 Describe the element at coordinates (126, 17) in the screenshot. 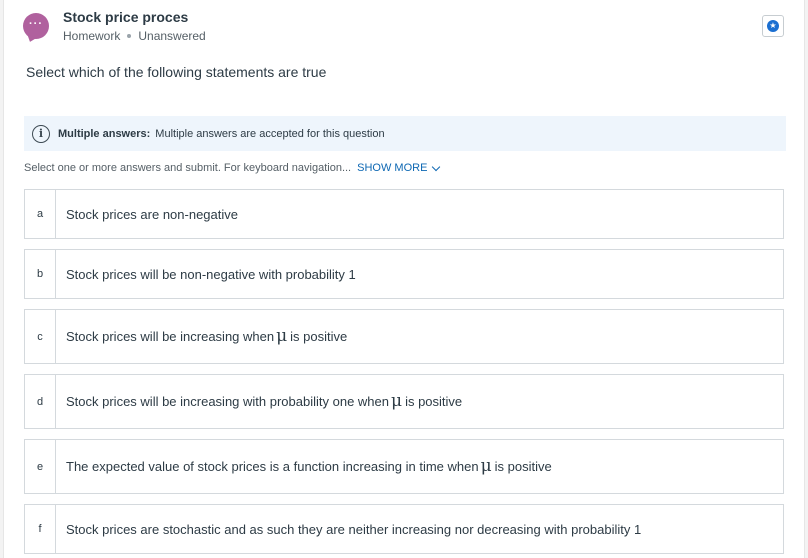

I see `question-title: Stock price proces` at that location.